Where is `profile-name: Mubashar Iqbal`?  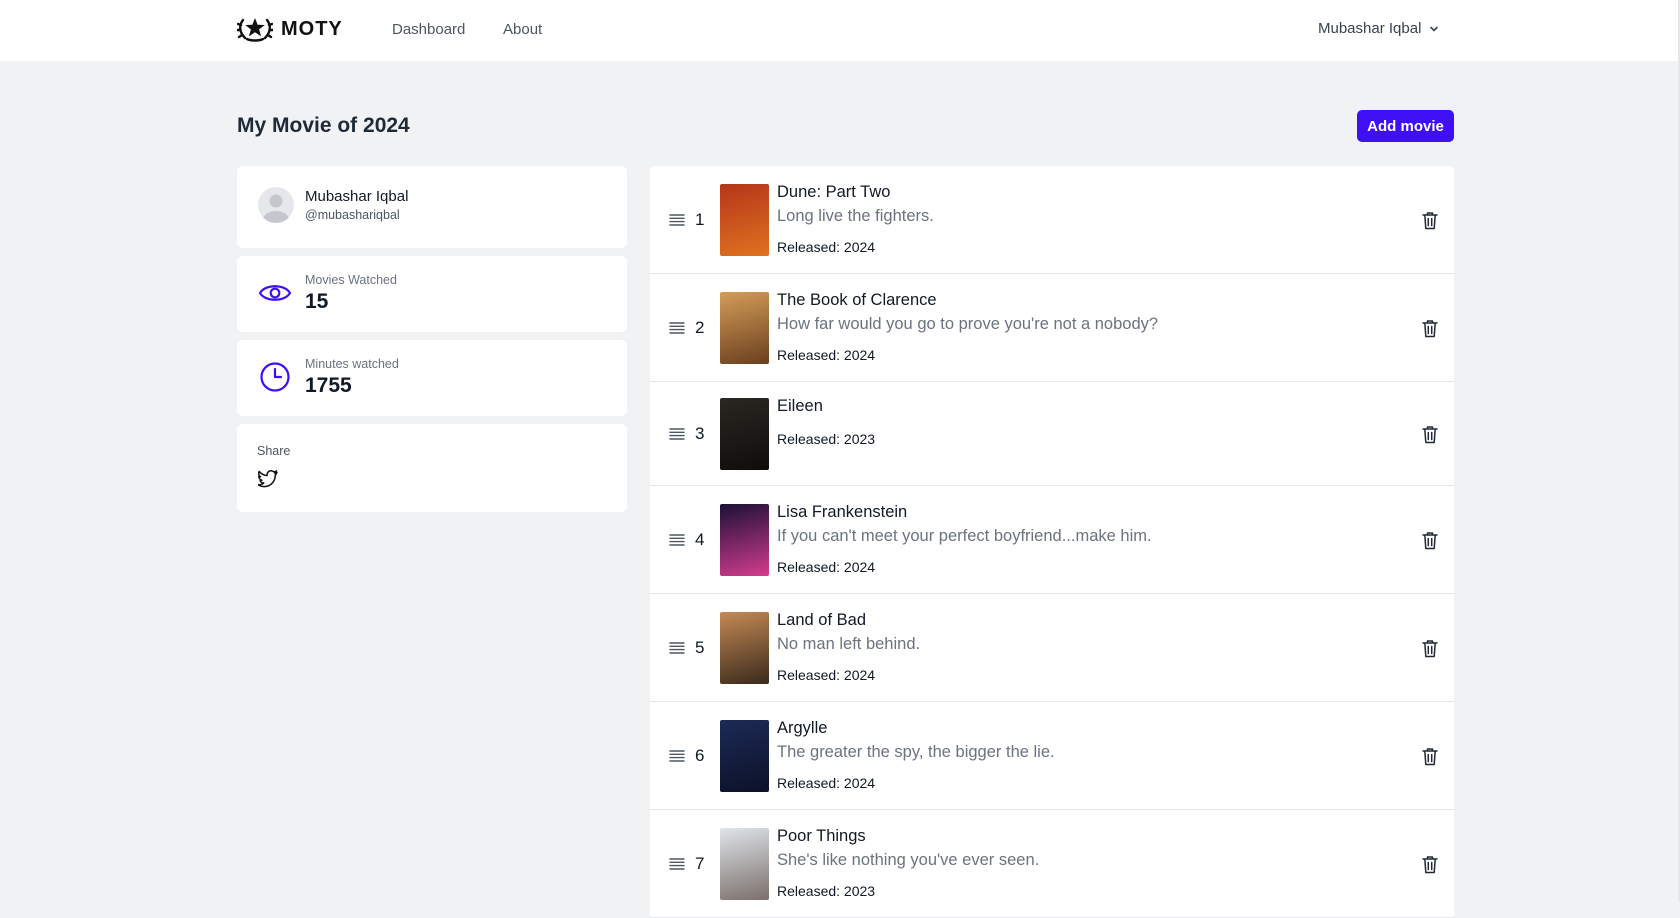 profile-name: Mubashar Iqbal is located at coordinates (357, 196).